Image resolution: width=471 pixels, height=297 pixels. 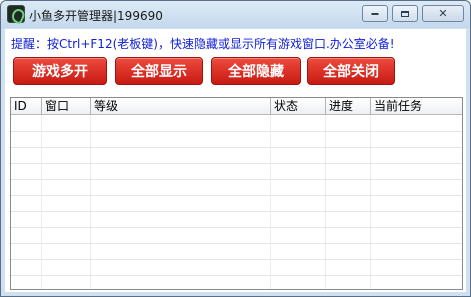 What do you see at coordinates (235, 14) in the screenshot?
I see `title-bar: 小鱼多开管理器|199690 ✕` at bounding box center [235, 14].